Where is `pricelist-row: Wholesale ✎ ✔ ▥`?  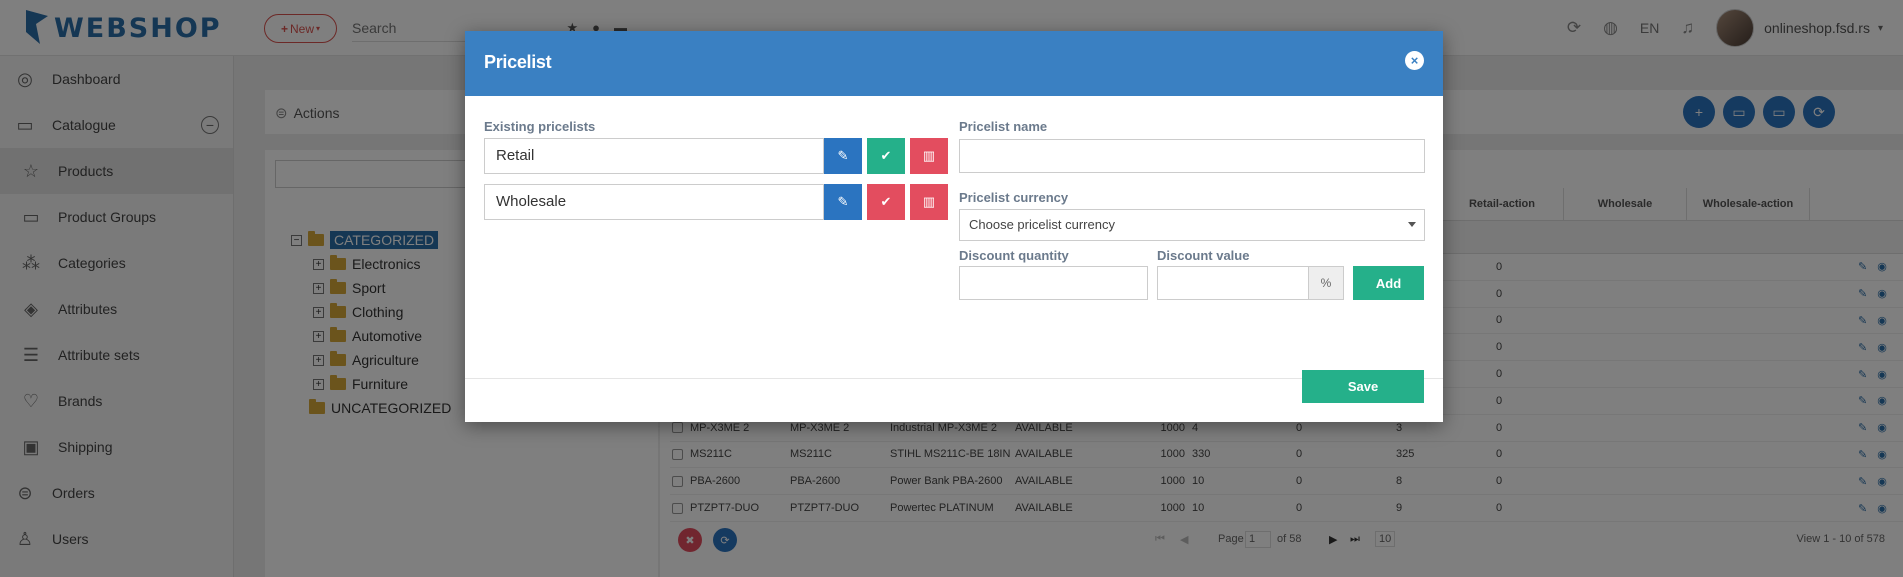
pricelist-row: Wholesale ✎ ✔ ▥ is located at coordinates (721, 202).